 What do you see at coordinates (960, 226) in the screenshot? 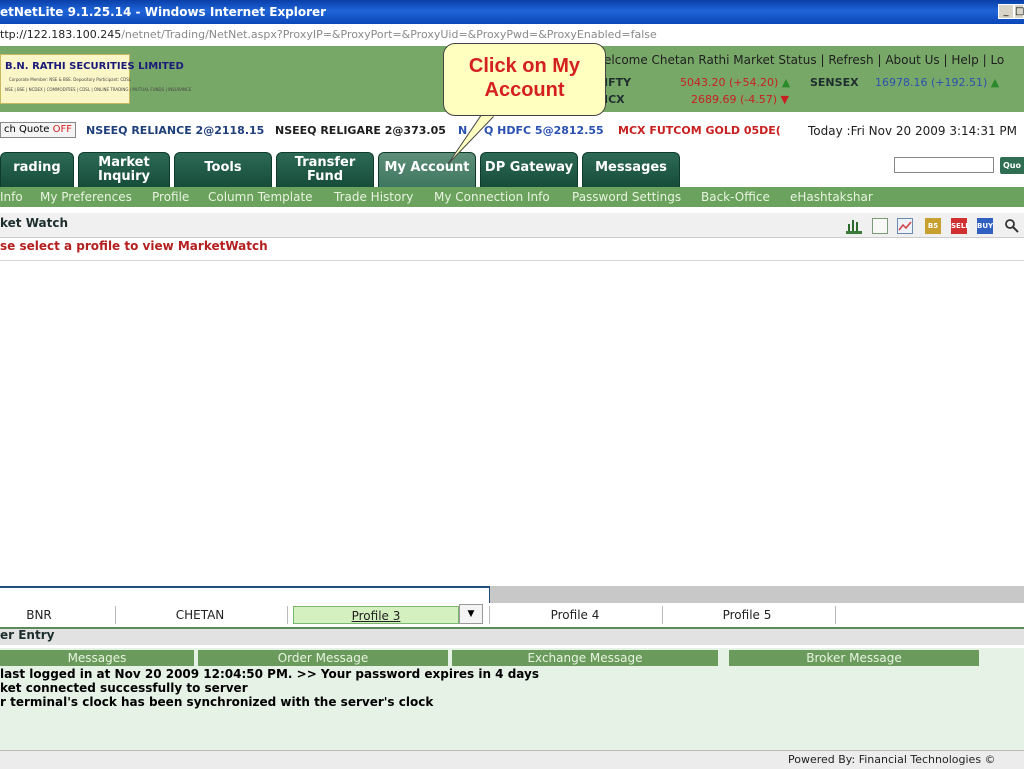
I see `sell-icon: SELL` at bounding box center [960, 226].